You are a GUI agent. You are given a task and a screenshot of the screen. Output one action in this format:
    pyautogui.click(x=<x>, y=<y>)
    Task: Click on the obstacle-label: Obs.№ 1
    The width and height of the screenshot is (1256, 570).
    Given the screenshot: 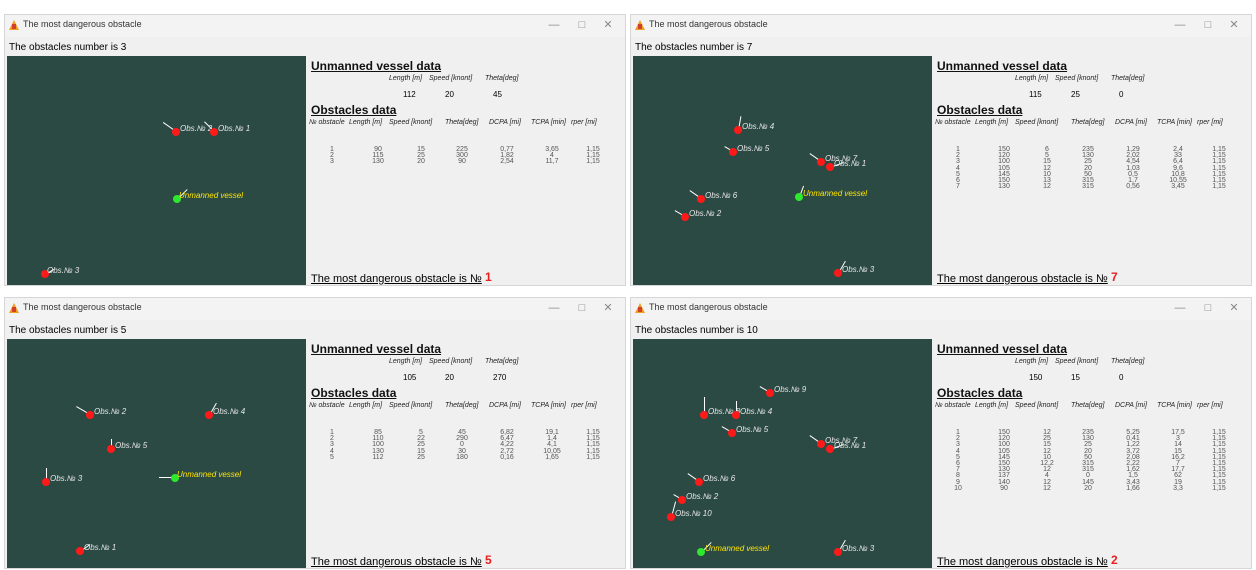 What is the action you would take?
    pyautogui.click(x=234, y=128)
    